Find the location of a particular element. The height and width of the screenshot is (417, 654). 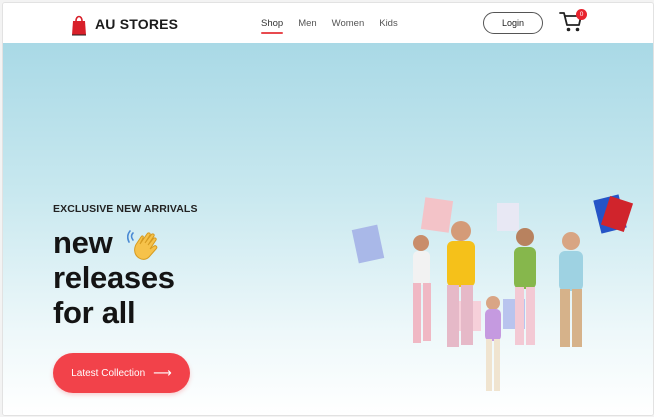

brand-name: AU STORES is located at coordinates (137, 24).